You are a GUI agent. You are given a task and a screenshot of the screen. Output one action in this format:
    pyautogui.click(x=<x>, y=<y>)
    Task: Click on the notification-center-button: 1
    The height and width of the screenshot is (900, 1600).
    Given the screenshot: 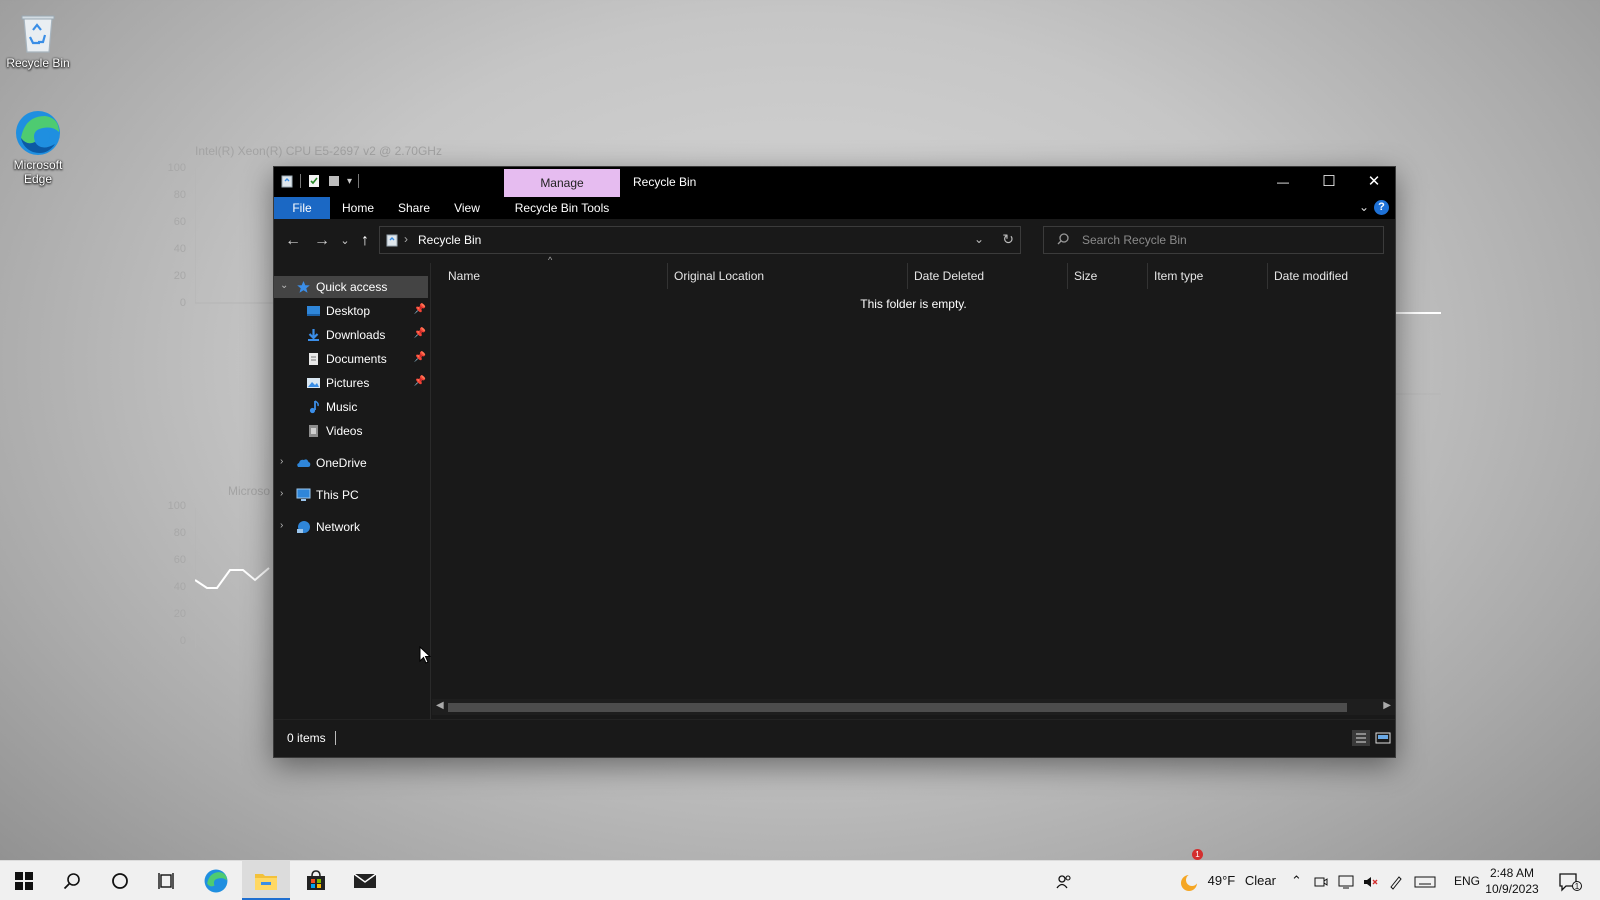 What is the action you would take?
    pyautogui.click(x=1570, y=880)
    